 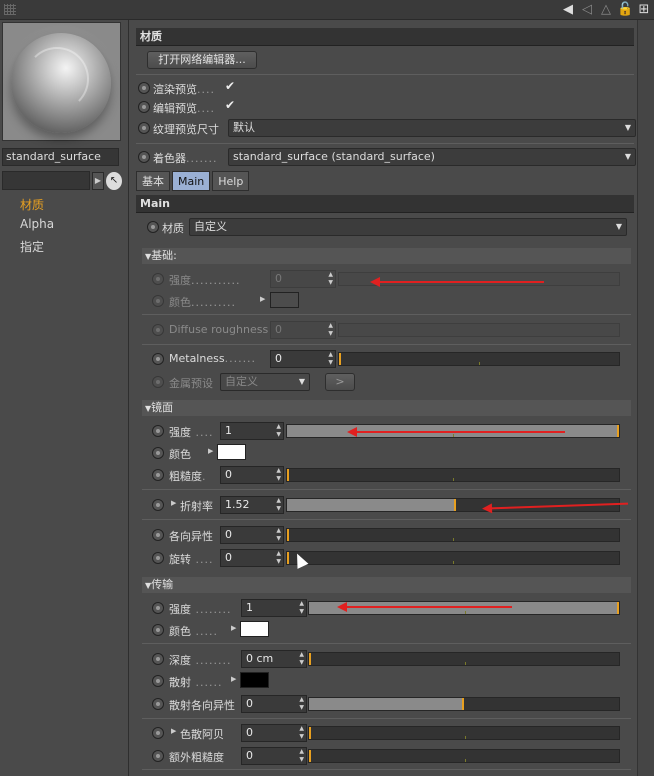 I want to click on group-header-transmission: ▼传输, so click(x=386, y=585).